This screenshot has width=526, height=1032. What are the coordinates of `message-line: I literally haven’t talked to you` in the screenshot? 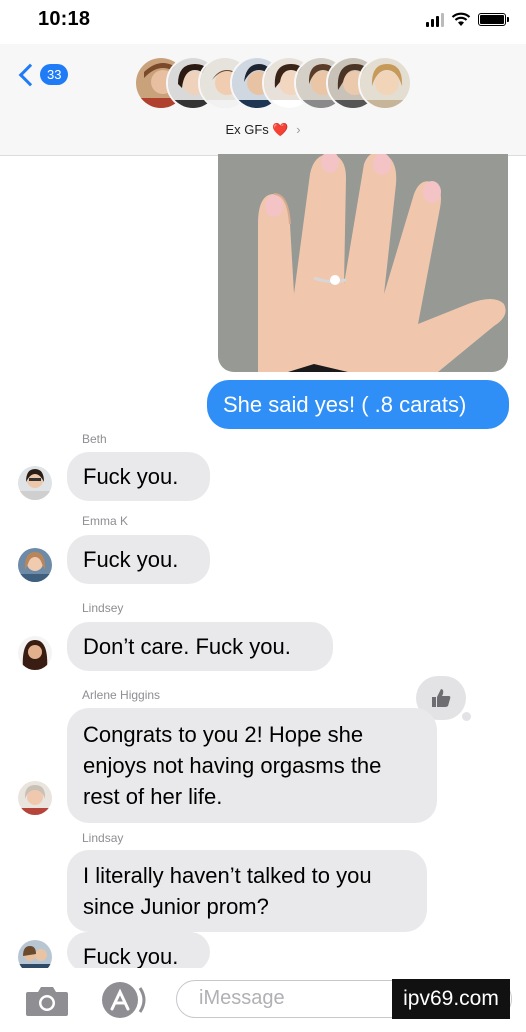 It's located at (227, 875).